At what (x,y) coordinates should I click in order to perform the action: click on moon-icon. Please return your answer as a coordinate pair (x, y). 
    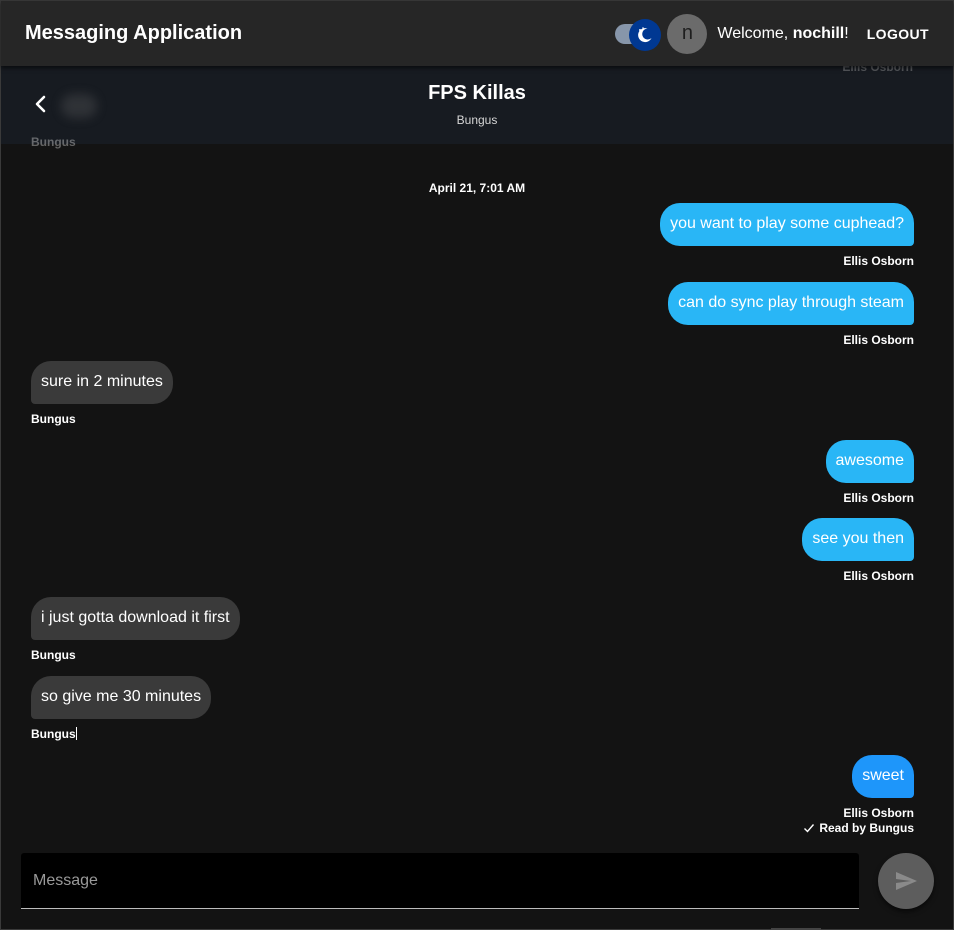
    Looking at the image, I should click on (645, 34).